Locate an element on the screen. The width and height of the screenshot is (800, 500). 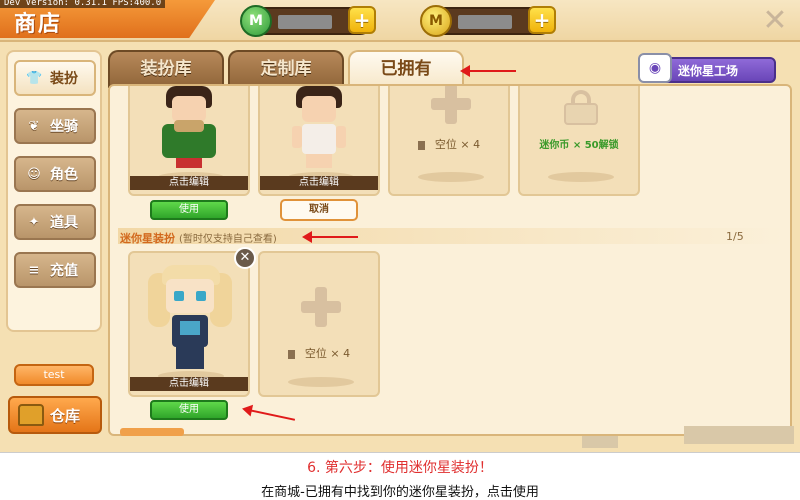
sidebar-item-label: 充值 is located at coordinates (64, 271).